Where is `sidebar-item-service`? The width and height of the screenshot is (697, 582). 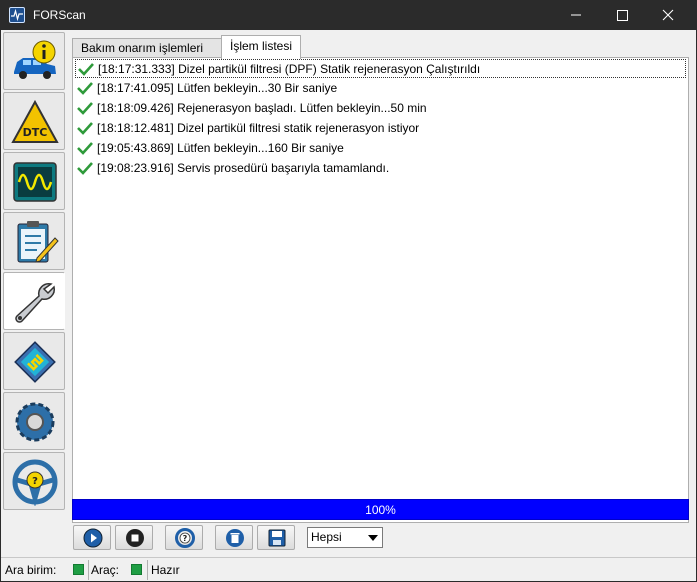 sidebar-item-service is located at coordinates (34, 301).